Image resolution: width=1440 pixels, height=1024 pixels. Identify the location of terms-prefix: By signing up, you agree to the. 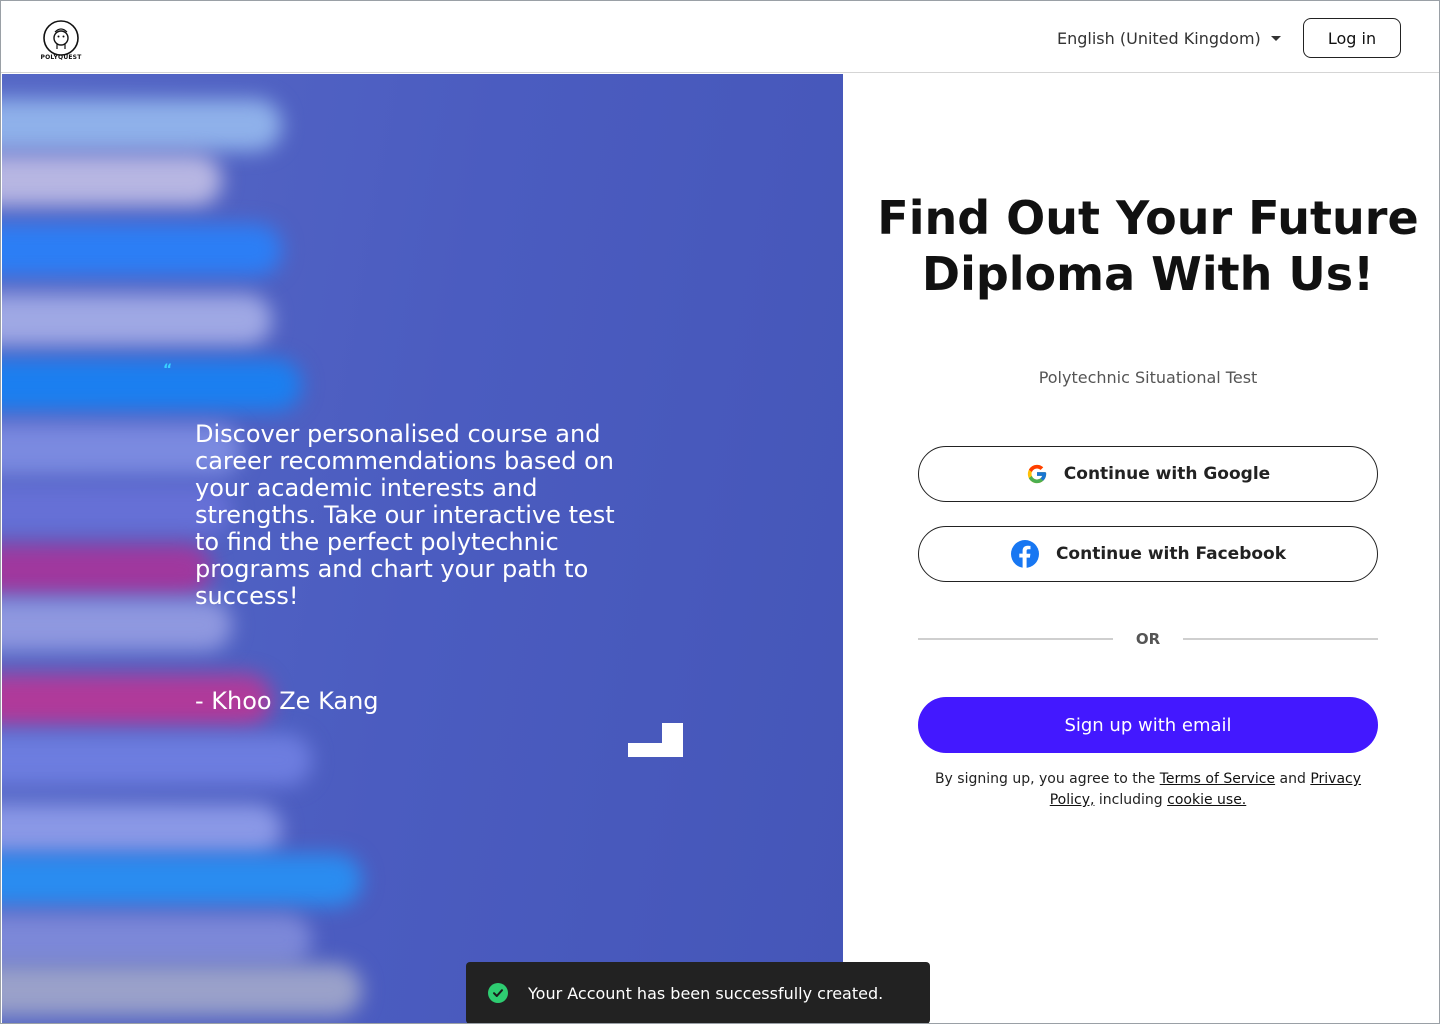
(1047, 779).